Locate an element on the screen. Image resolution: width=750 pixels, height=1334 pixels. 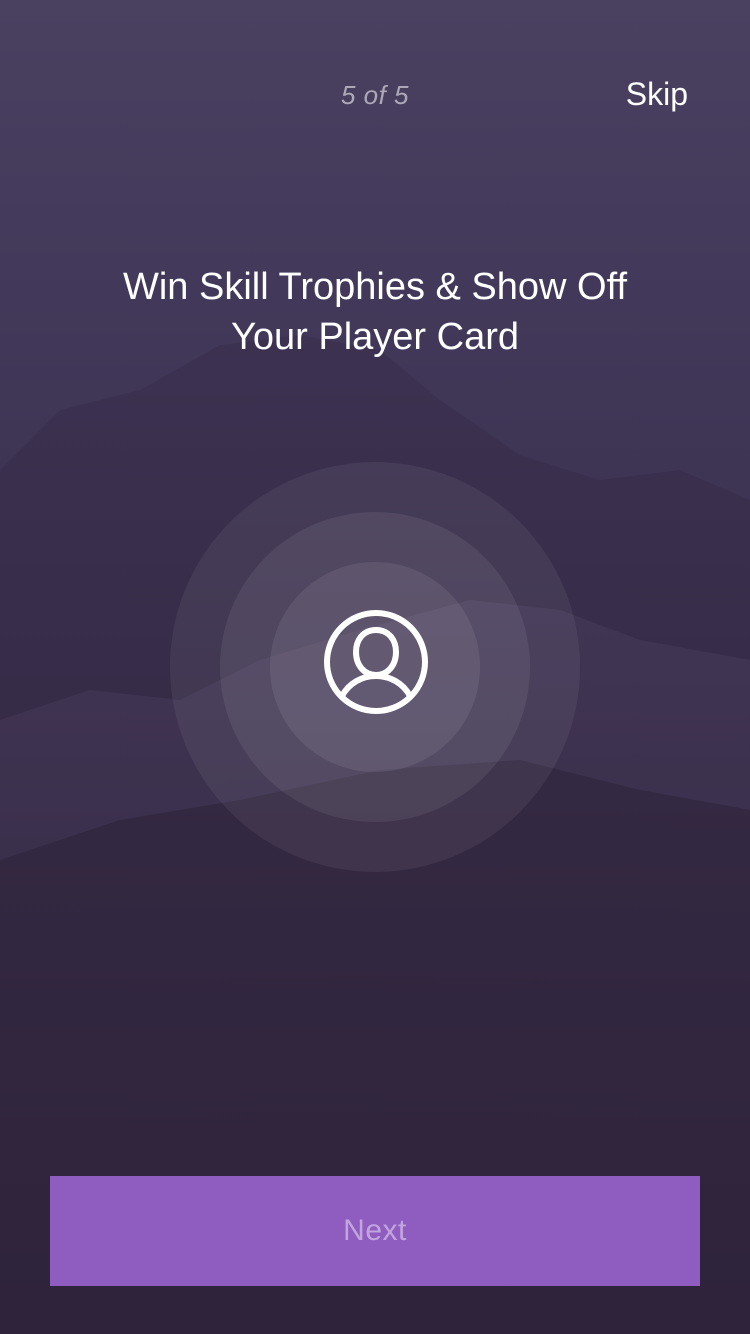
user-profile-icon is located at coordinates (376, 662).